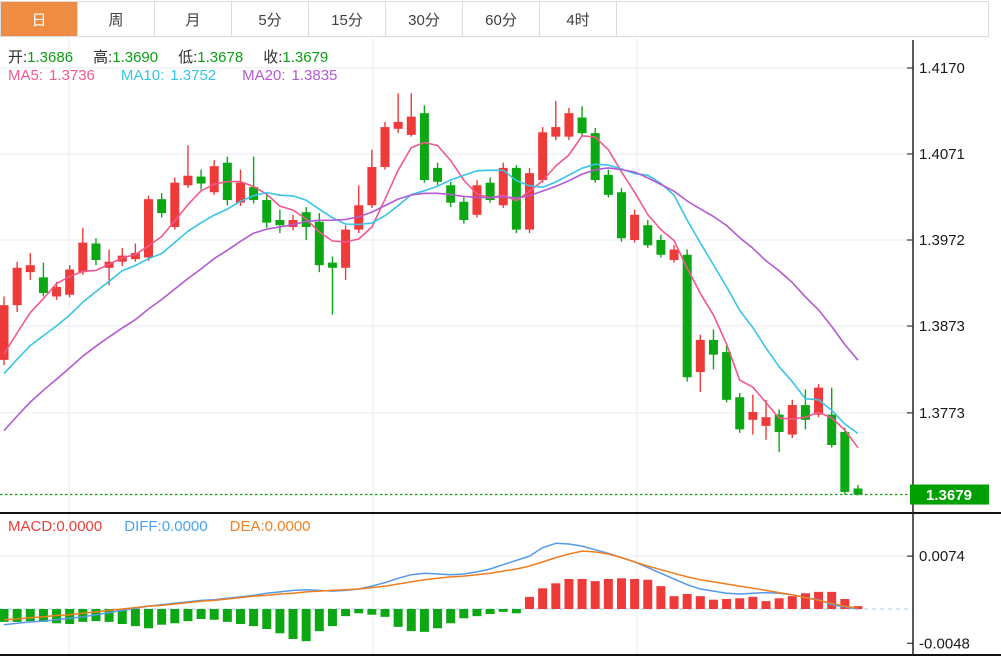 The image size is (1001, 657). What do you see at coordinates (942, 556) in the screenshot?
I see `macd-tick-label: 0.0074` at bounding box center [942, 556].